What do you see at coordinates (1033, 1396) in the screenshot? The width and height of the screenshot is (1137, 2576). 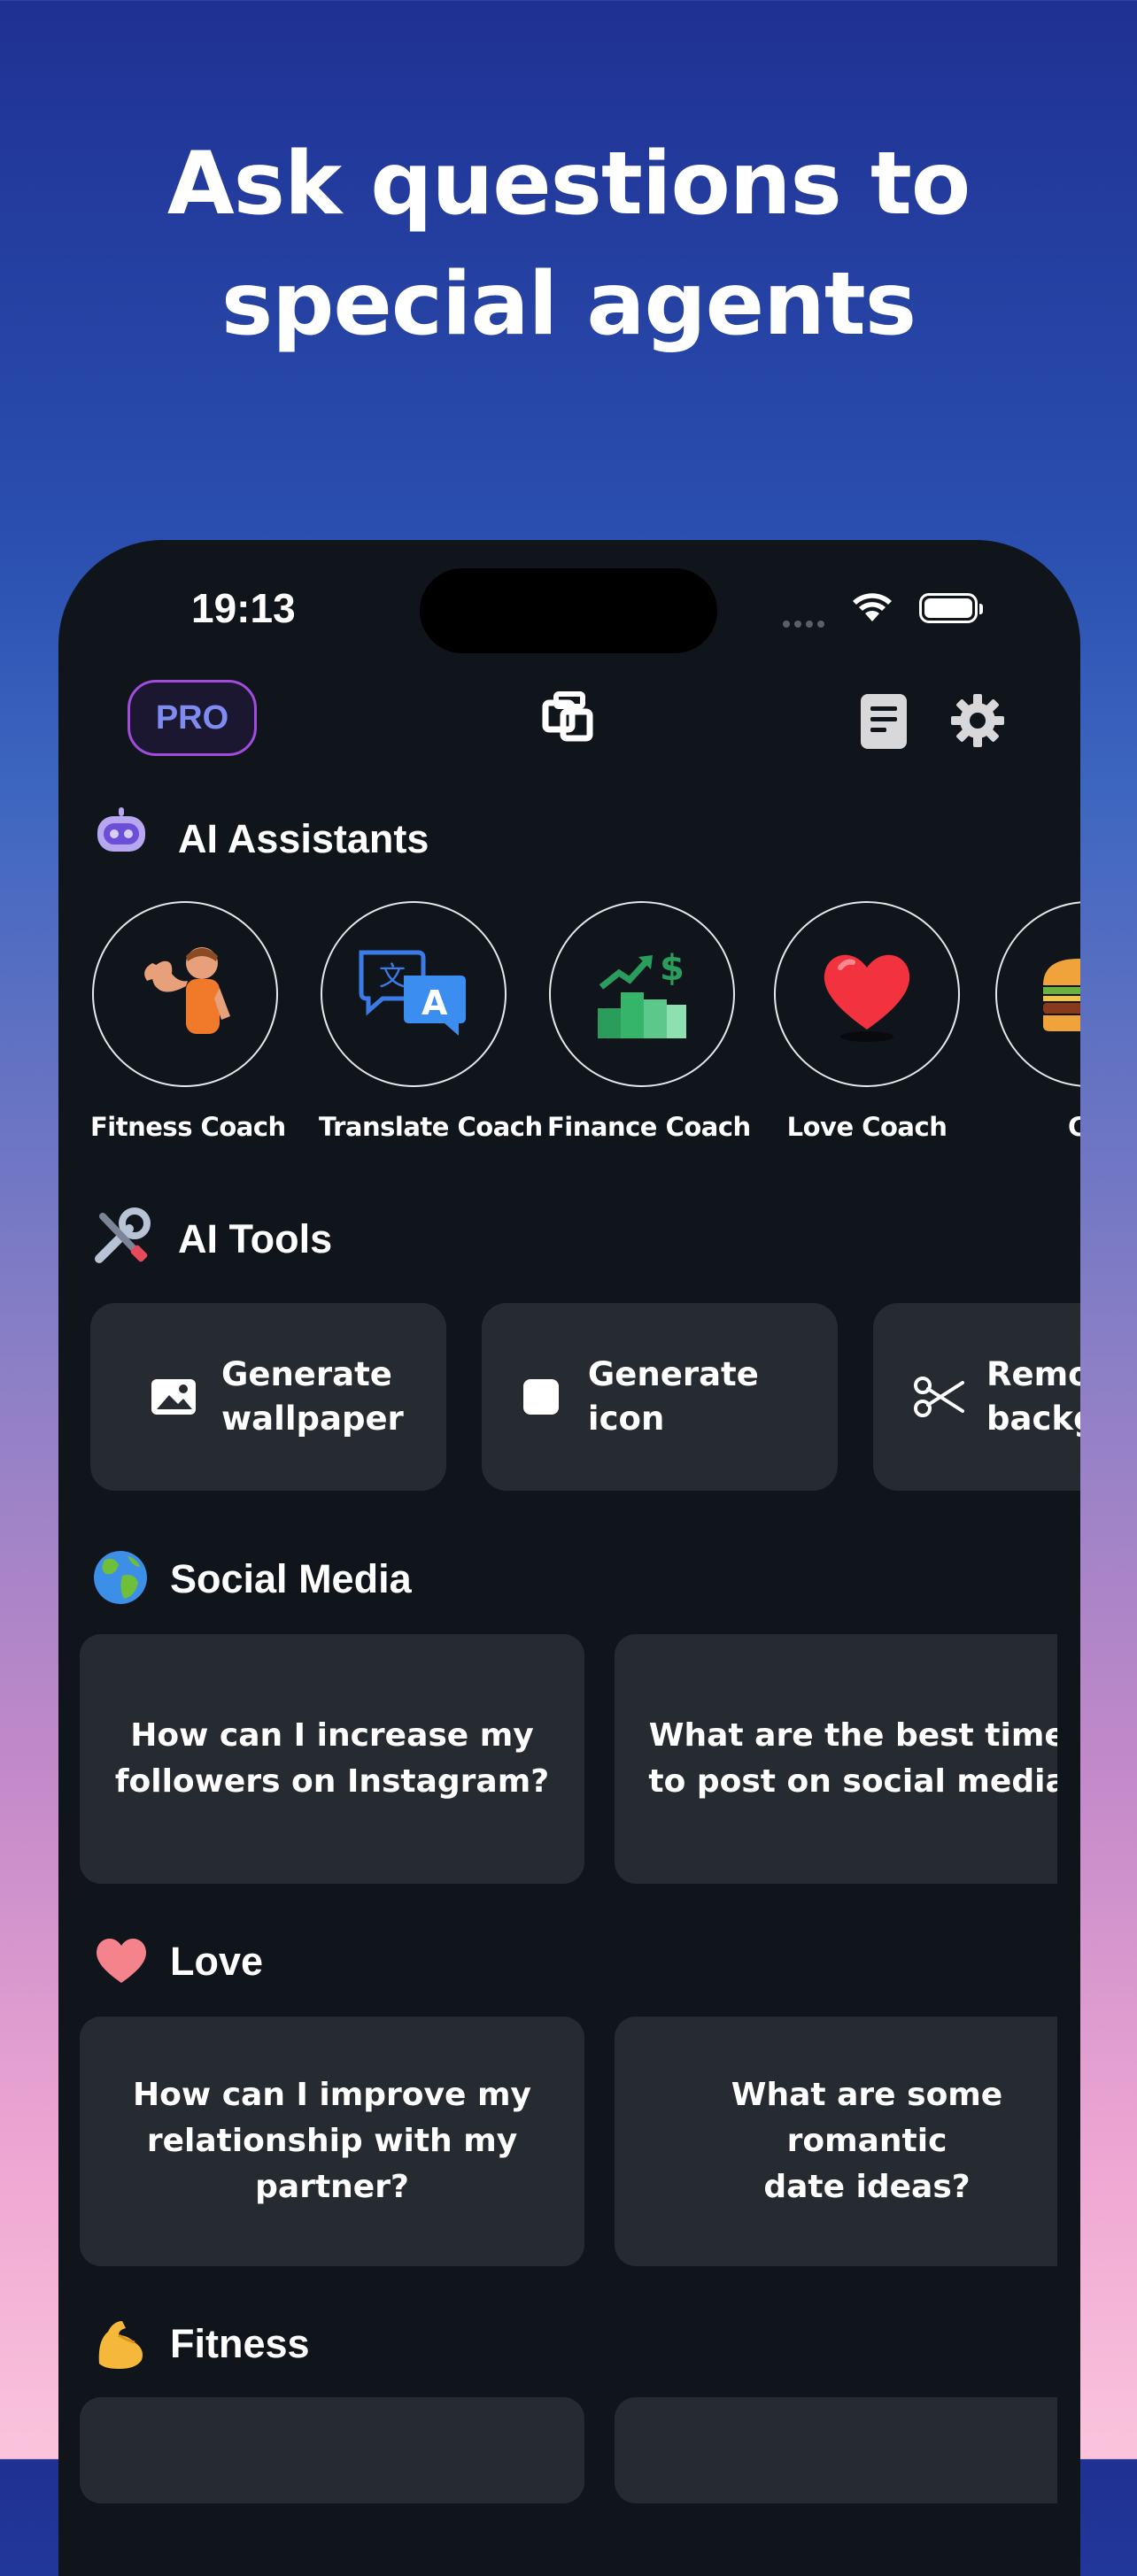 I see `tool-label: Remo backg` at bounding box center [1033, 1396].